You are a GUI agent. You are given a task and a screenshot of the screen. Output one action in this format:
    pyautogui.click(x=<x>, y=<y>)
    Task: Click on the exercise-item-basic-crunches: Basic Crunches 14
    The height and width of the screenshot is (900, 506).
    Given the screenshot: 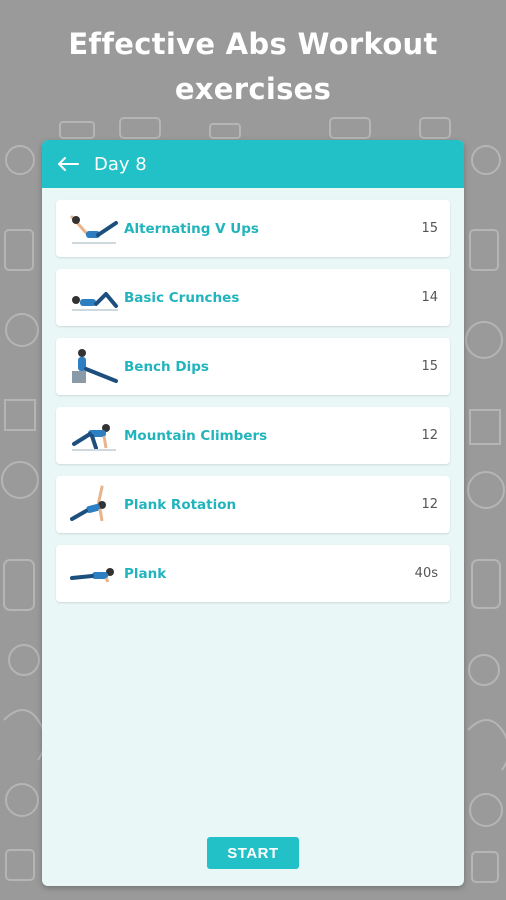 What is the action you would take?
    pyautogui.click(x=253, y=297)
    